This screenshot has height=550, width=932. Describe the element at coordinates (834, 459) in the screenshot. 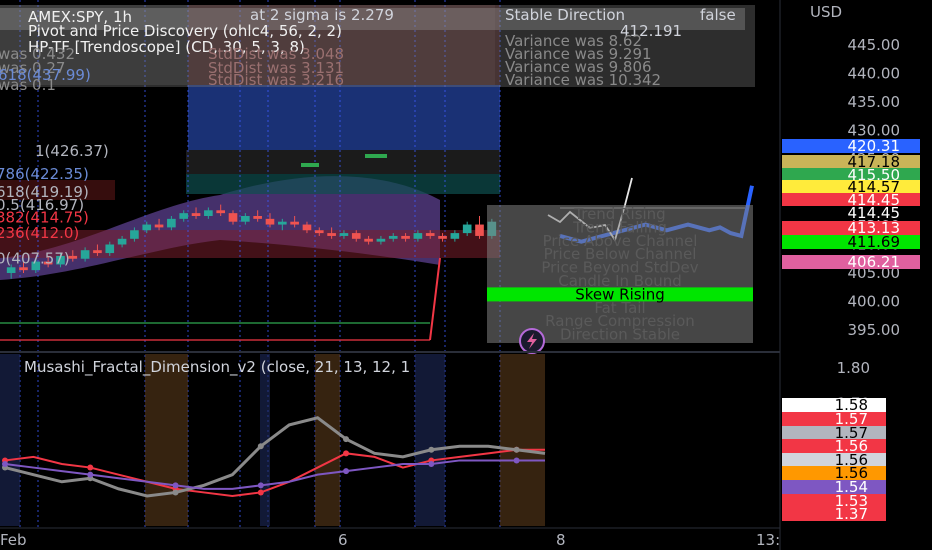

I see `oscillator-badges: 1.581.571.571.561.561.561.541.531.37` at that location.